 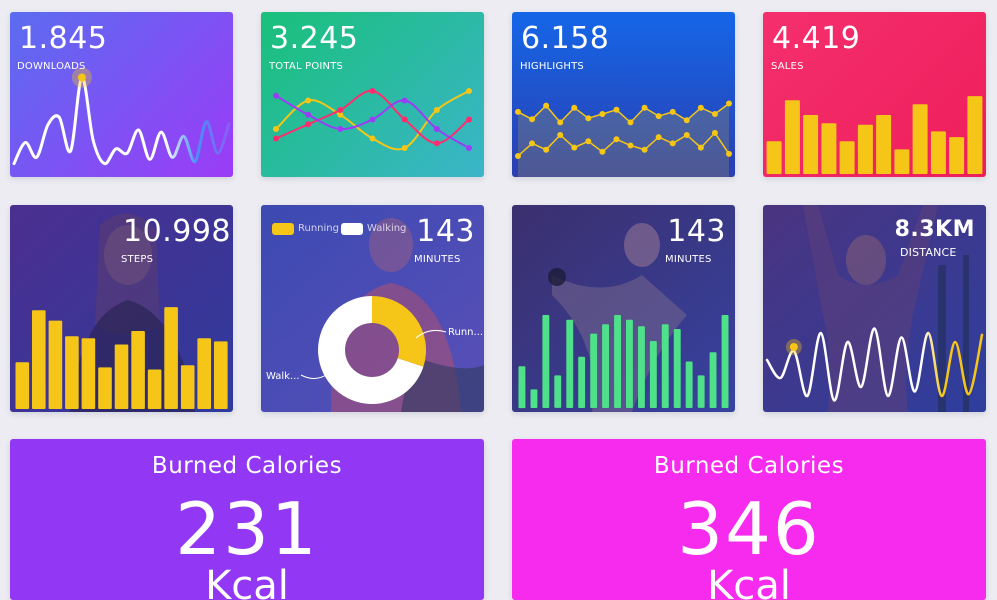 I want to click on calories-value-2: 346, so click(x=749, y=529).